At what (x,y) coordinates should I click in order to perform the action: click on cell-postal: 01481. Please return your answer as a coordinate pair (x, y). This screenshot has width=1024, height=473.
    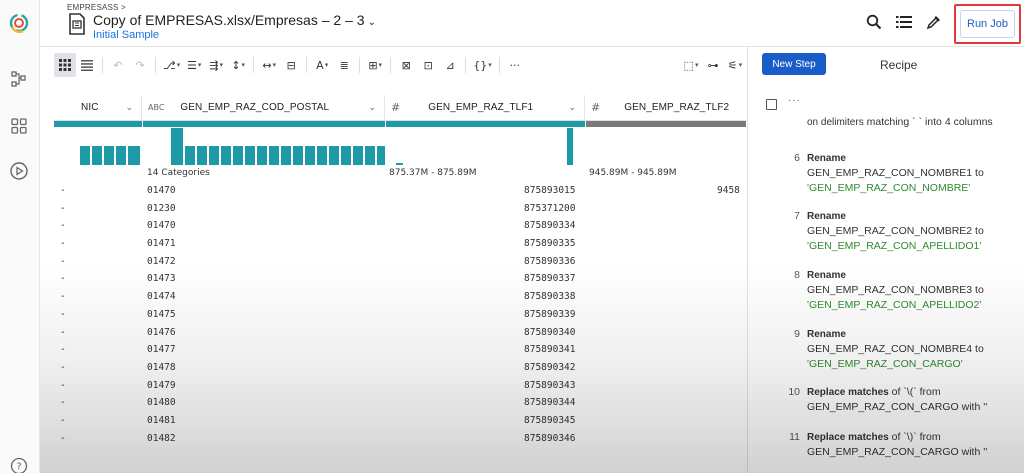
    Looking at the image, I should click on (161, 420).